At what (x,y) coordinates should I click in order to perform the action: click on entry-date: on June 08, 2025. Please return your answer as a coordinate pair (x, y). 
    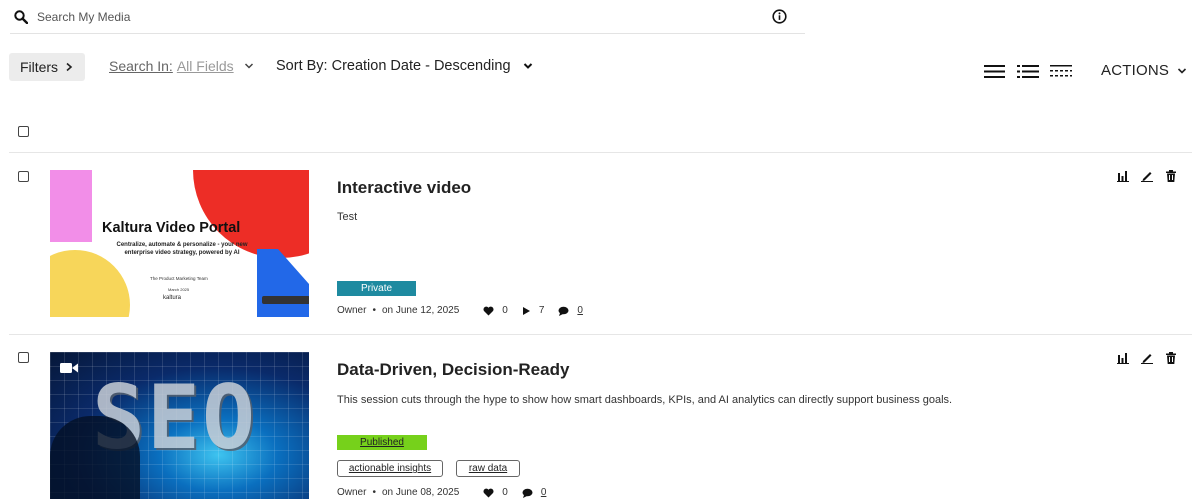
    Looking at the image, I should click on (420, 492).